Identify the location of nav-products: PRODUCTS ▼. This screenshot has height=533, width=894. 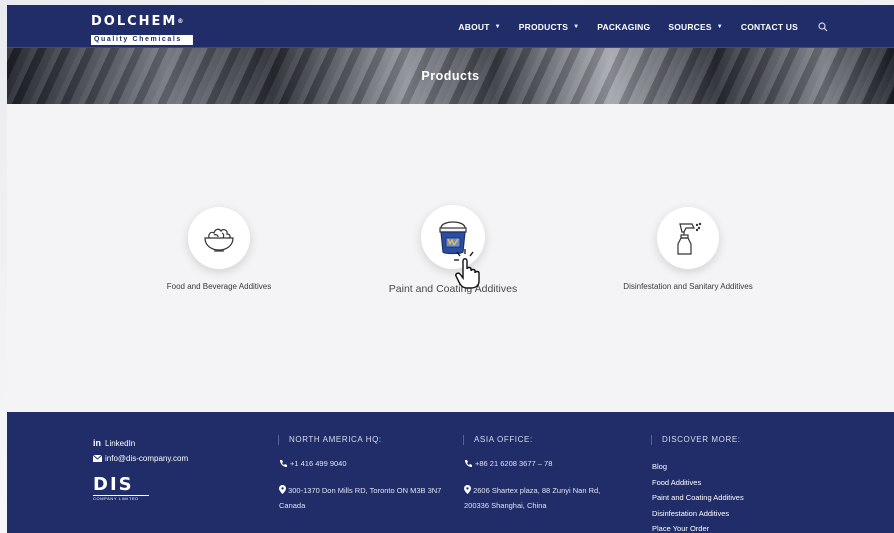
(549, 27).